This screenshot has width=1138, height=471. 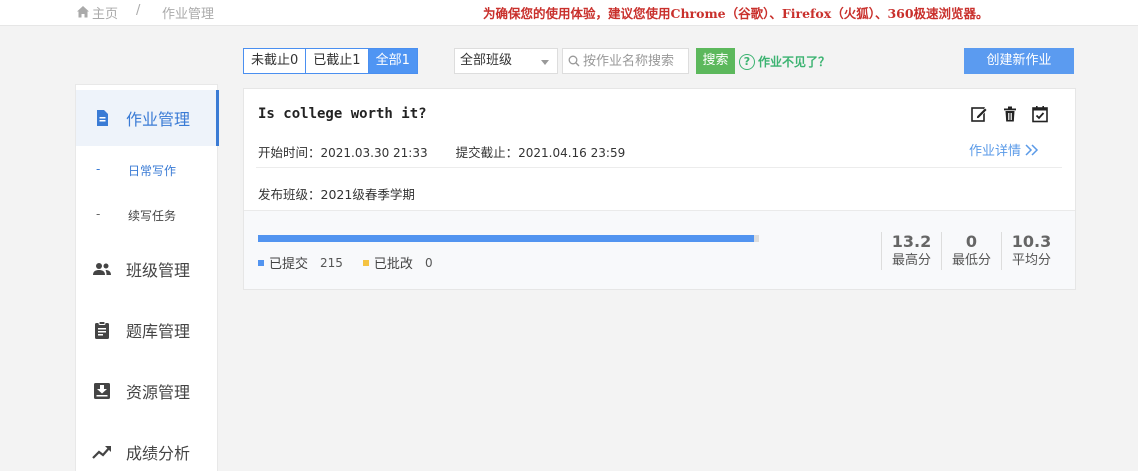 I want to click on assignment-title: Is college worth it?, so click(x=342, y=114).